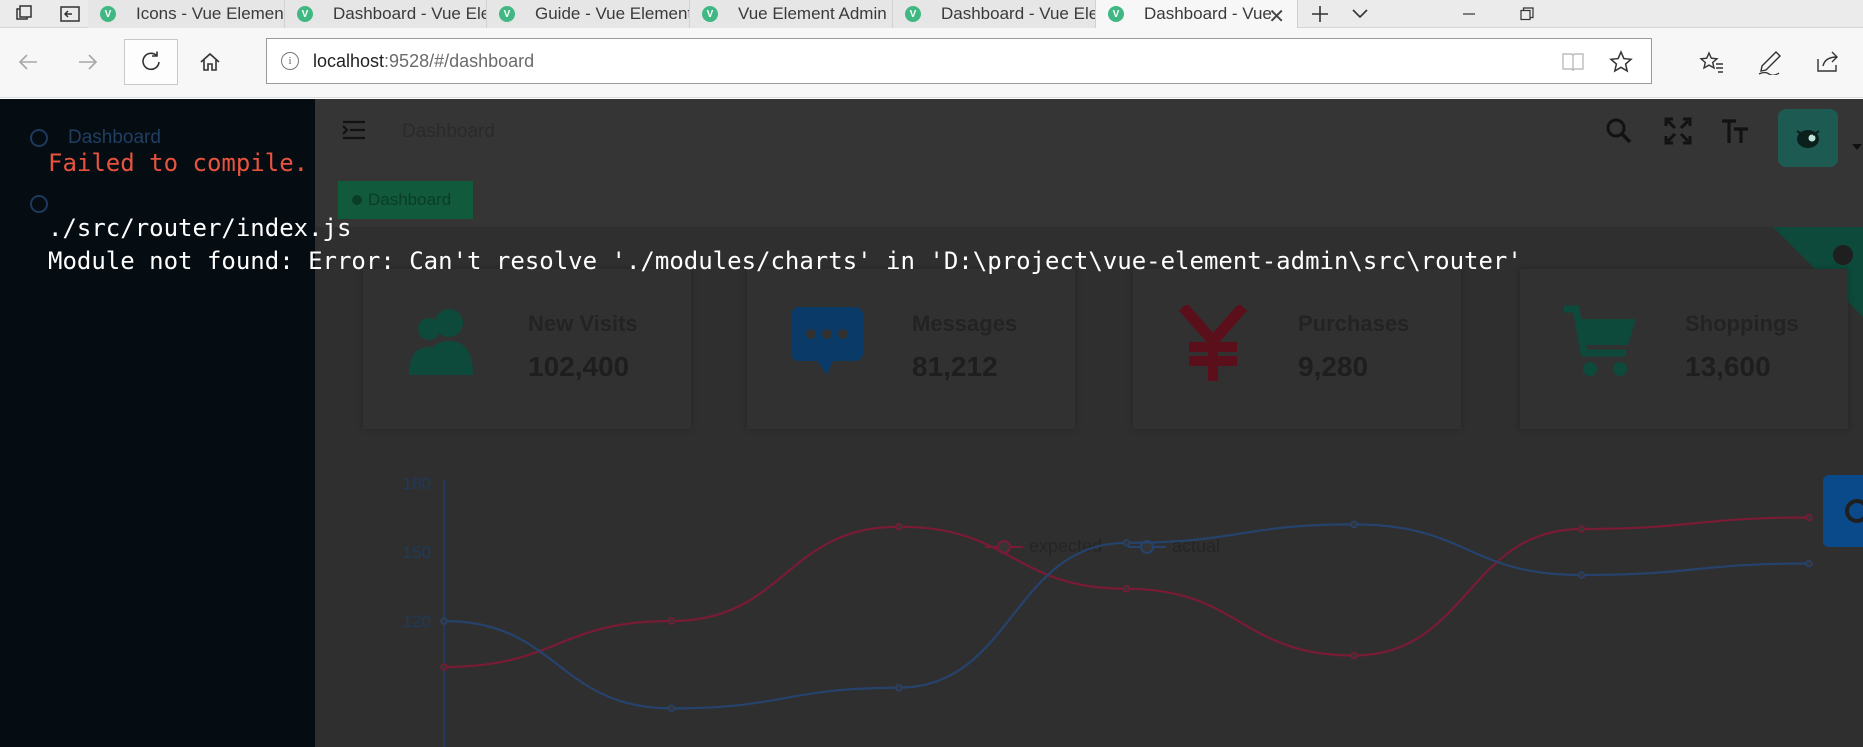 This screenshot has width=1863, height=747. I want to click on browser-tab-4: V Vue Element Admin, so click(791, 14).